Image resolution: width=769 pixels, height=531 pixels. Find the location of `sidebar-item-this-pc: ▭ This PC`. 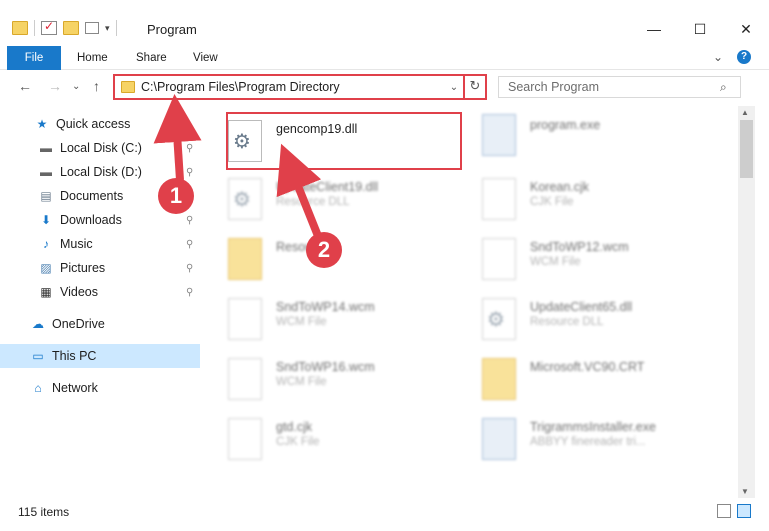

sidebar-item-this-pc: ▭ This PC is located at coordinates (100, 356).